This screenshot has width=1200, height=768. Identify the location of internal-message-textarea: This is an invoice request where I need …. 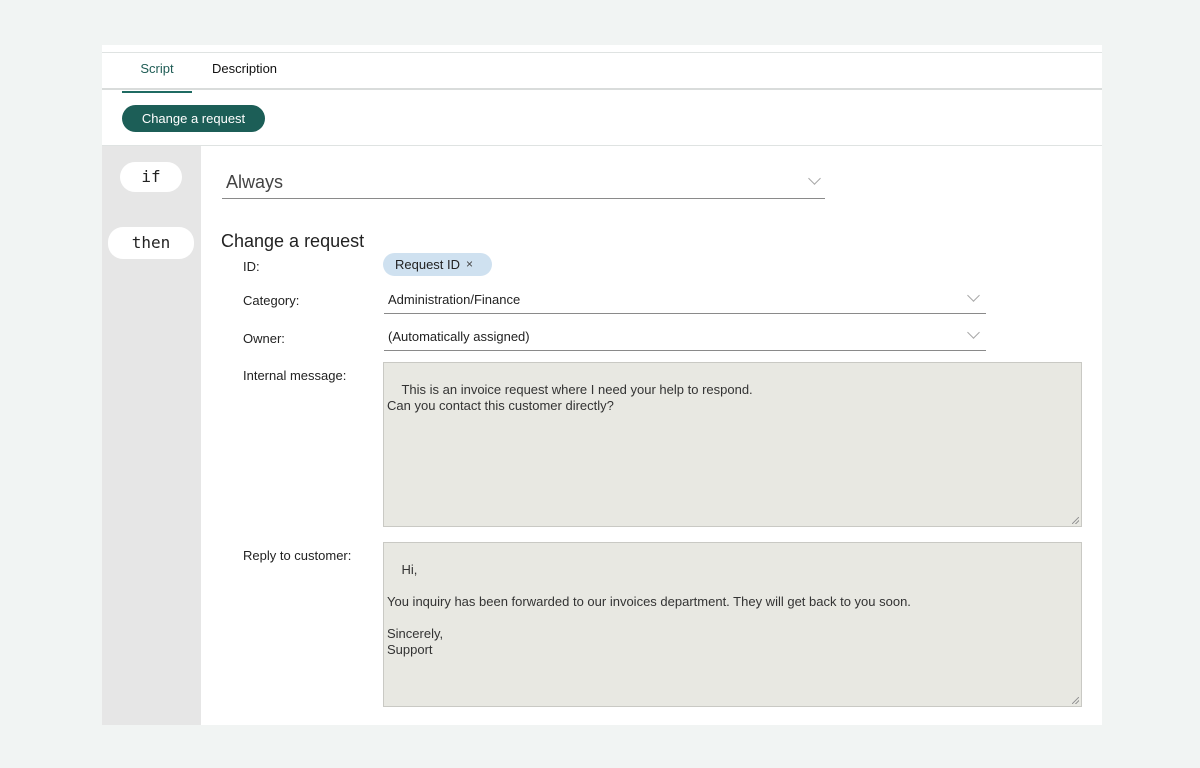
(732, 444).